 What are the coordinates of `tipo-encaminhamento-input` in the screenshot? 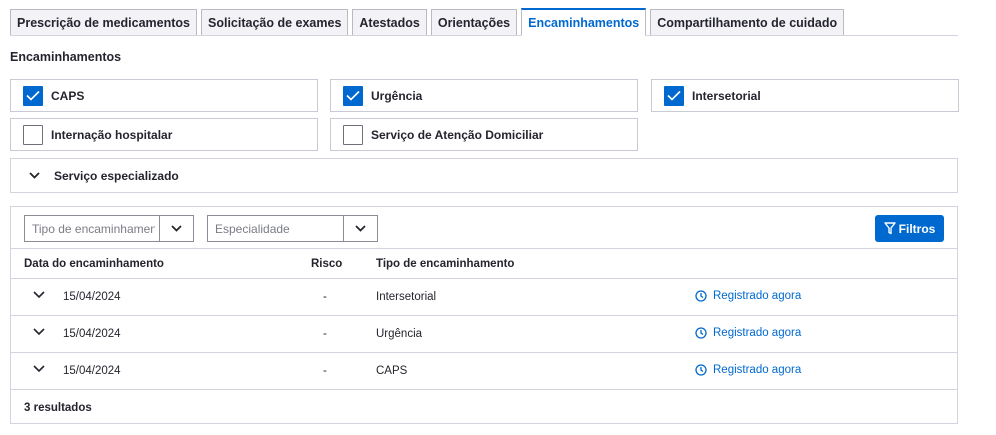 It's located at (90, 228).